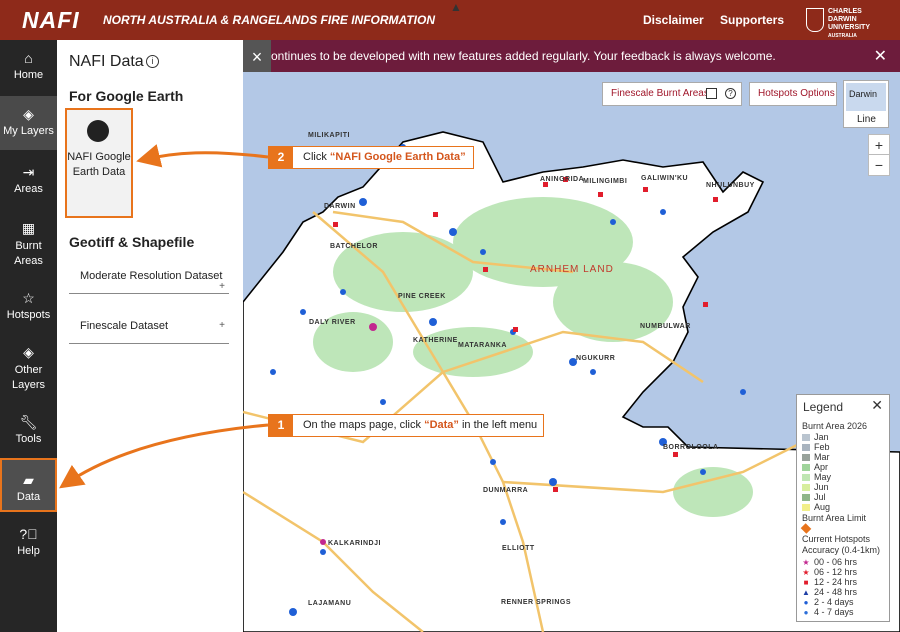 This screenshot has width=900, height=632. I want to click on legend-month: Feb, so click(816, 447).